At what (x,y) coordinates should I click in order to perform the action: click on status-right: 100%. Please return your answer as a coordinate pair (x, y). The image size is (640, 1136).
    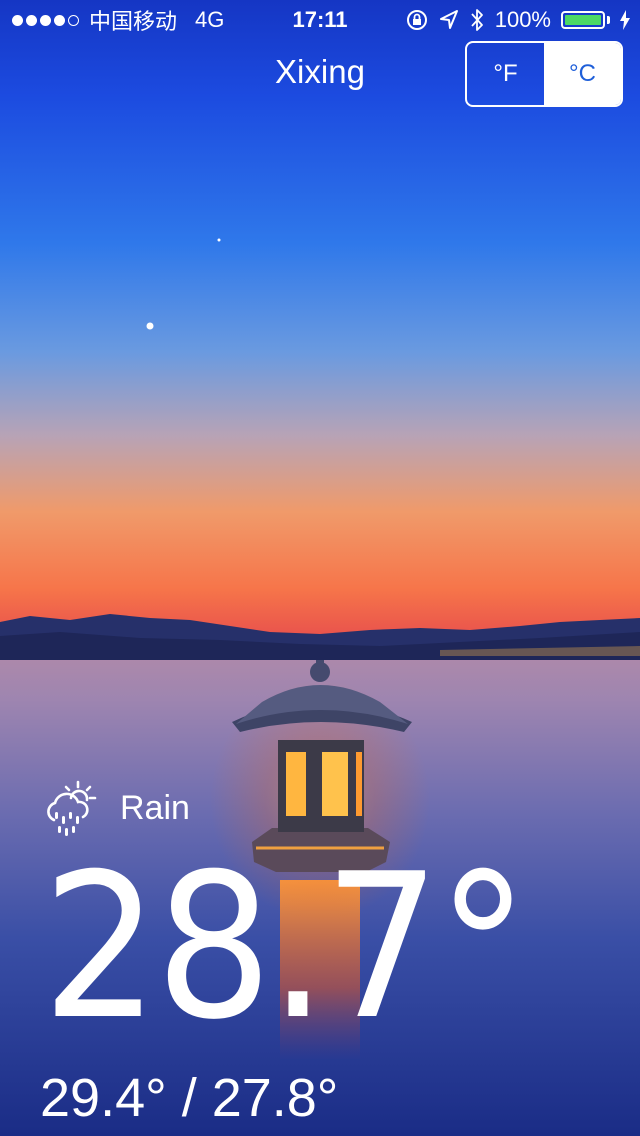
    Looking at the image, I should click on (517, 20).